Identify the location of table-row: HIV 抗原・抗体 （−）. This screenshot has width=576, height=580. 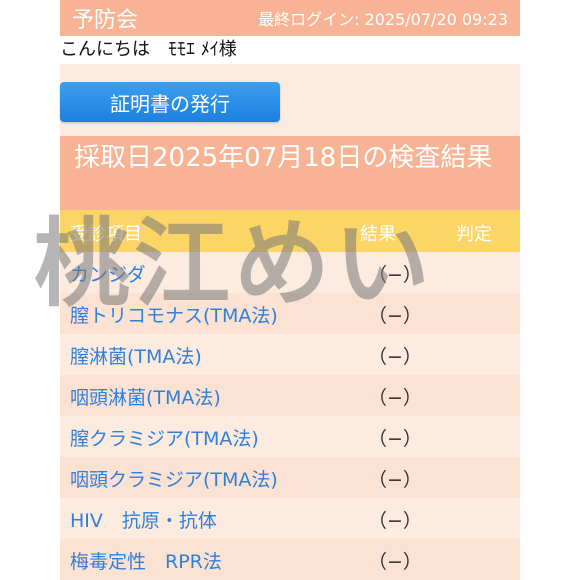
(290, 518).